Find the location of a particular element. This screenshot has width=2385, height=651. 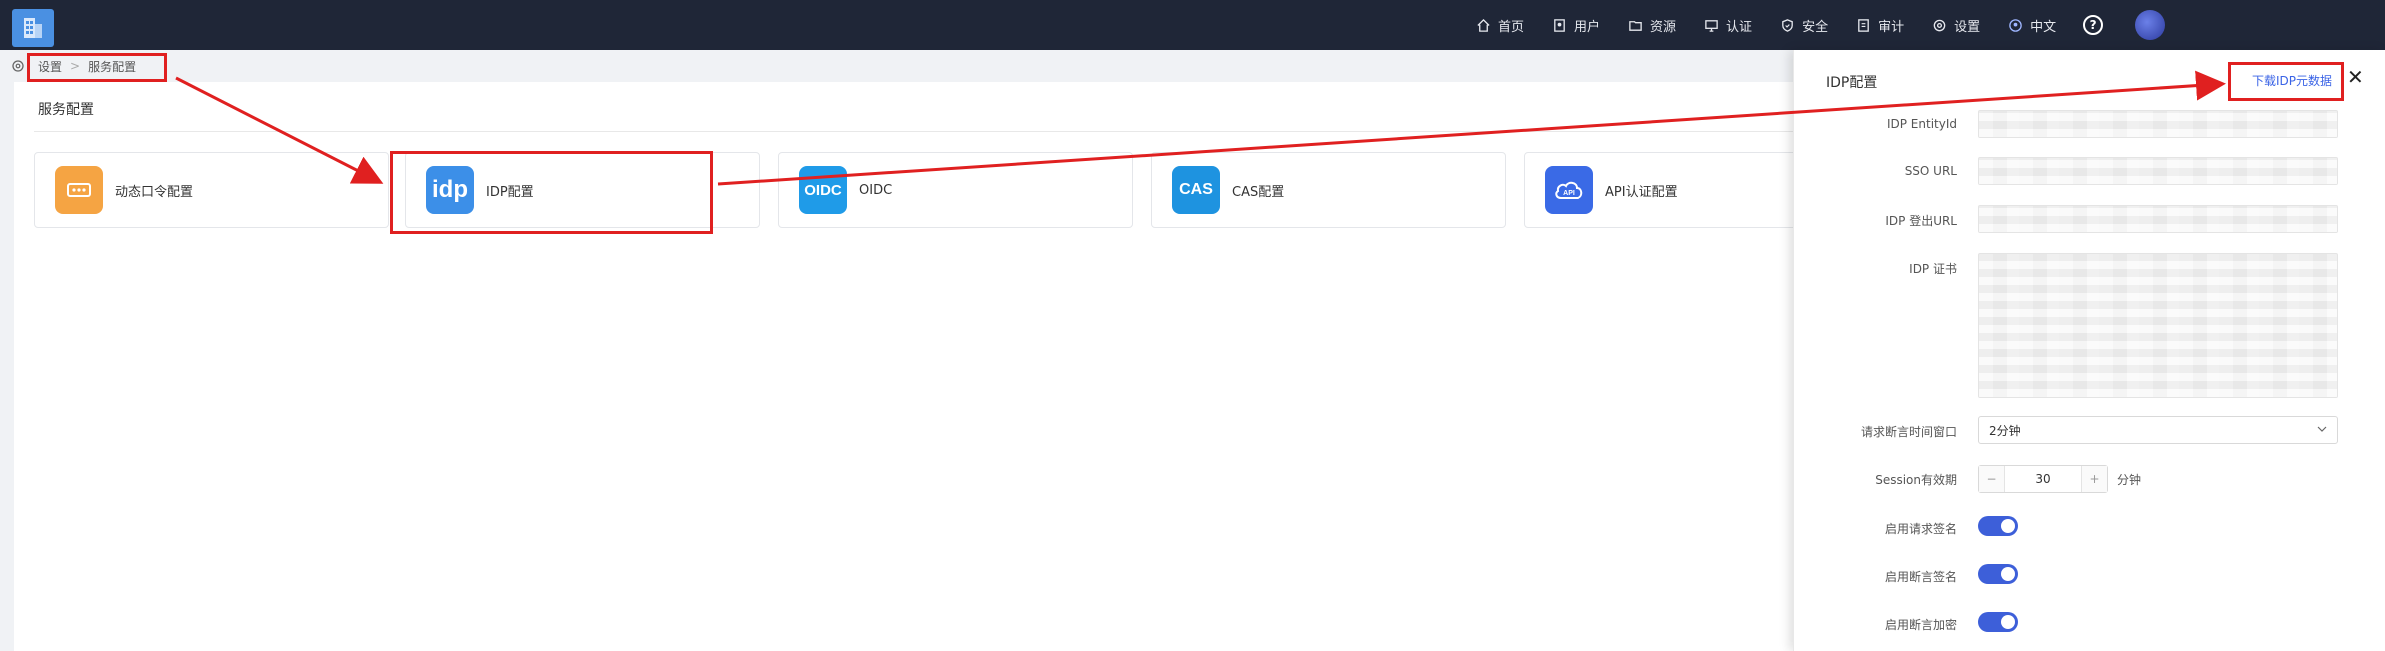

nav-item-users: 用户 is located at coordinates (1575, 25).